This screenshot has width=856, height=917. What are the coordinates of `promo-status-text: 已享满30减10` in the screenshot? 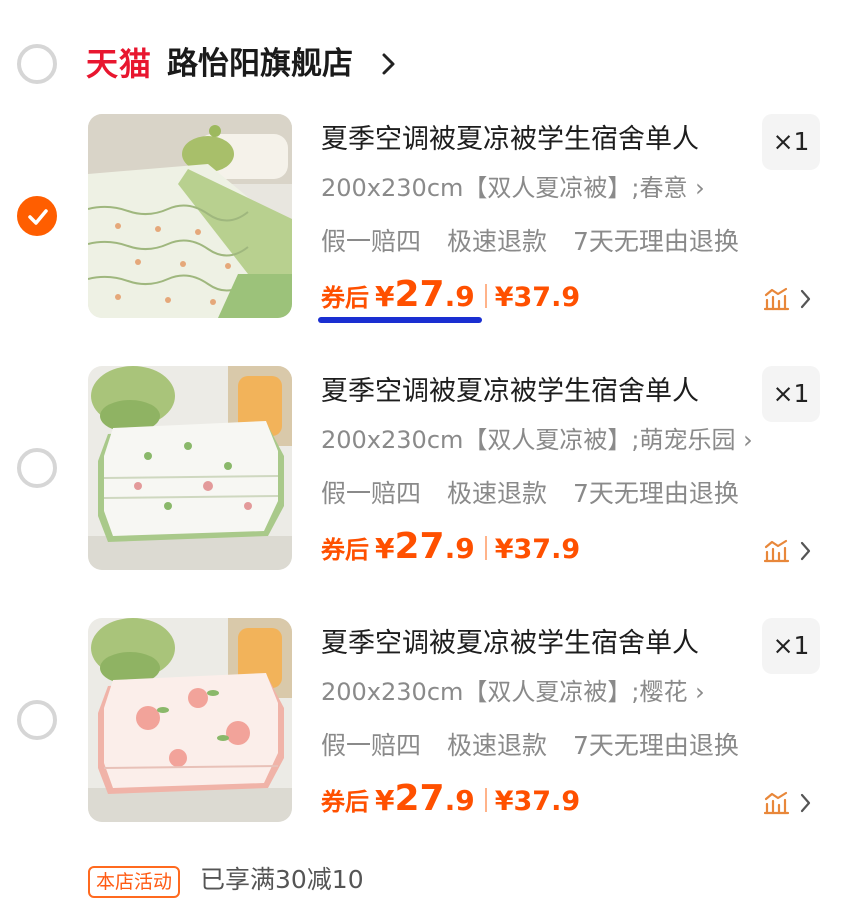 It's located at (282, 879).